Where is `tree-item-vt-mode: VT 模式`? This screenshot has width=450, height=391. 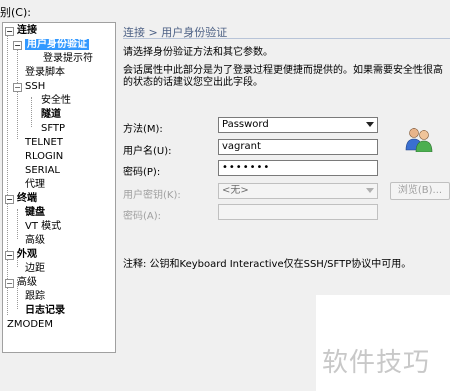 tree-item-vt-mode: VT 模式 is located at coordinates (43, 227).